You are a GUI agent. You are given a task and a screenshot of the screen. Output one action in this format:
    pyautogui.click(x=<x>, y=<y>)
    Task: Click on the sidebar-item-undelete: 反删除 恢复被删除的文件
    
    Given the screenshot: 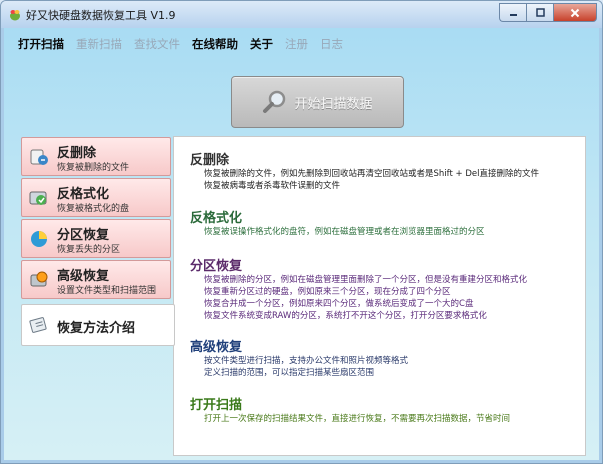 What is the action you would take?
    pyautogui.click(x=96, y=156)
    